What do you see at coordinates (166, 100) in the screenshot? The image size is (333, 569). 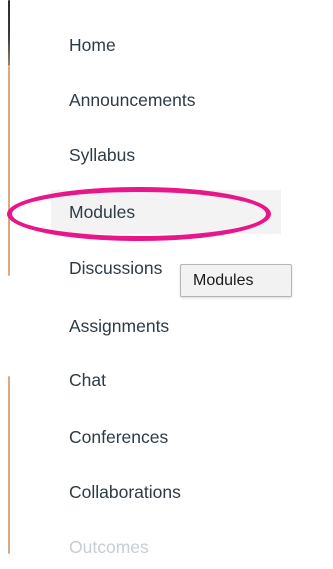 I see `nav-item-announcements: Announcements` at bounding box center [166, 100].